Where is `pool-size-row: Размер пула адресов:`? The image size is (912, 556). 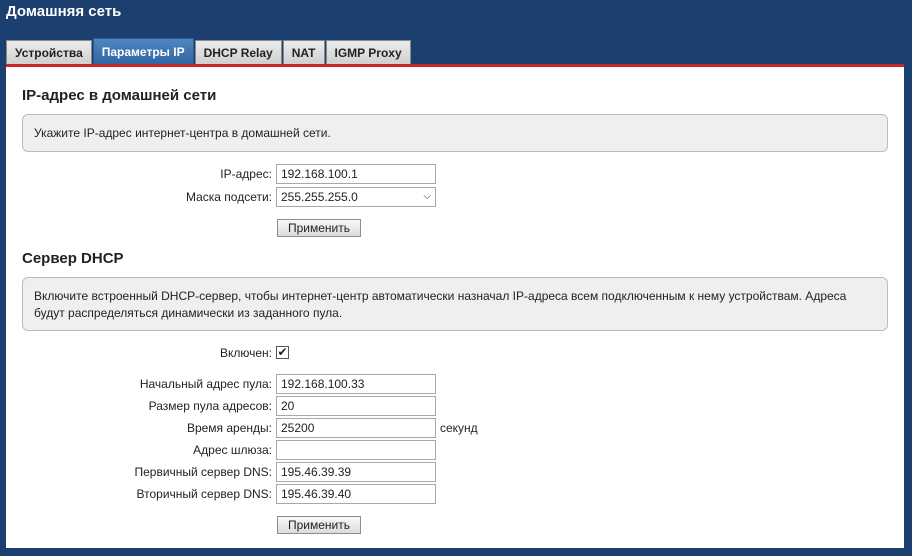 pool-size-row: Размер пула адресов: is located at coordinates (455, 406).